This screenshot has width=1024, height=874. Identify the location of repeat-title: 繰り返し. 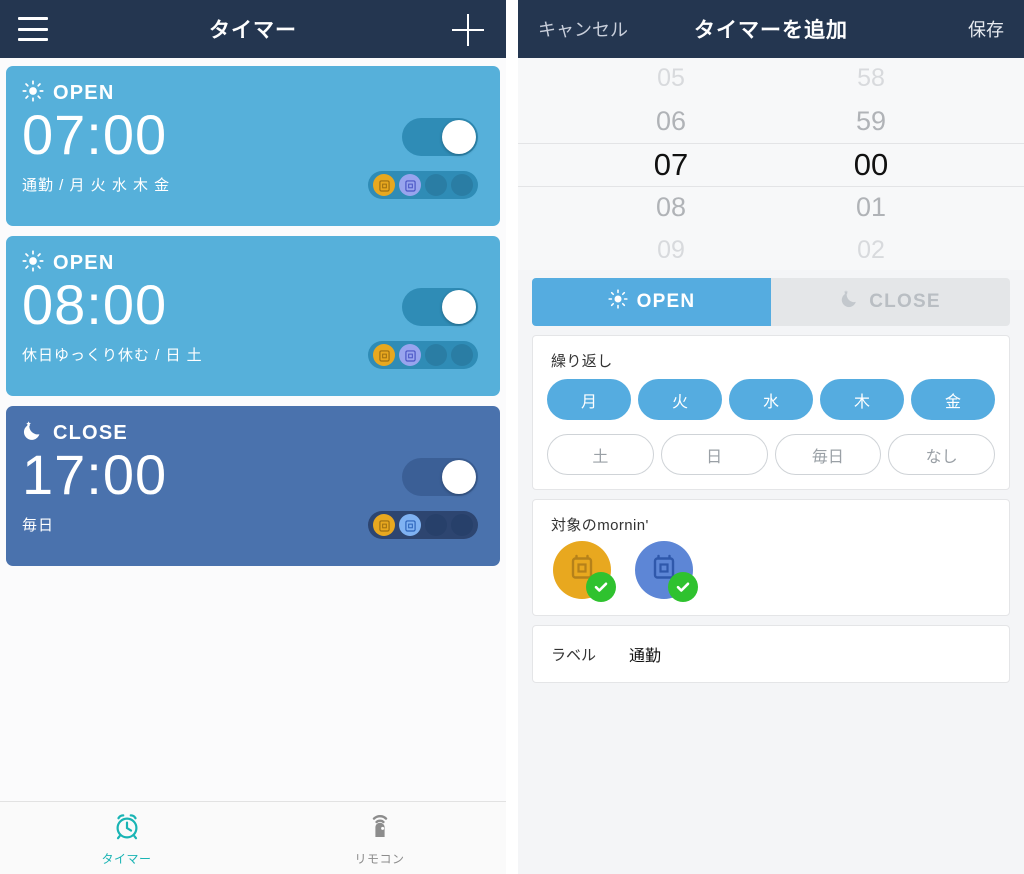
(582, 361).